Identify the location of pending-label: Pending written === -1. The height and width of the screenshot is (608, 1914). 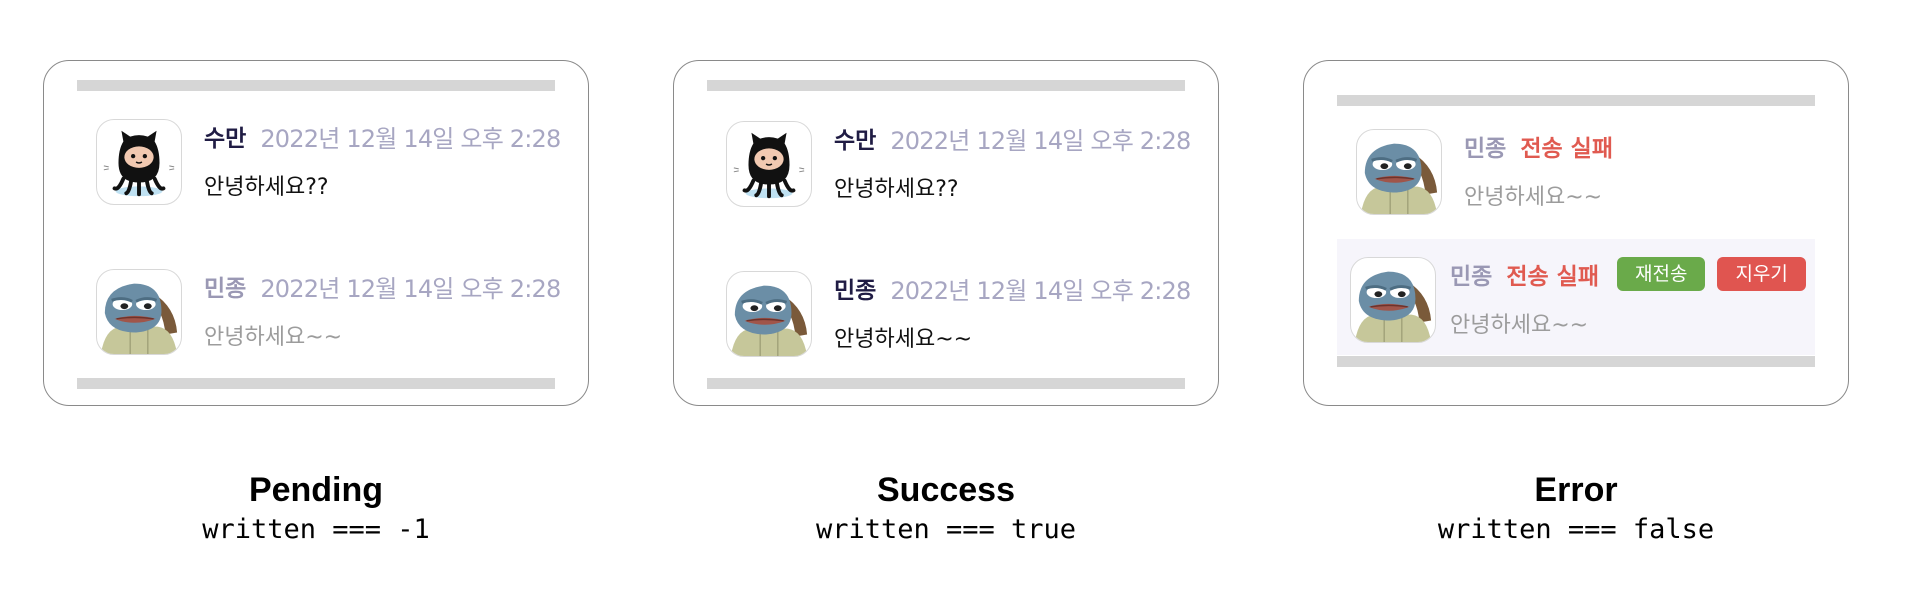
(316, 510).